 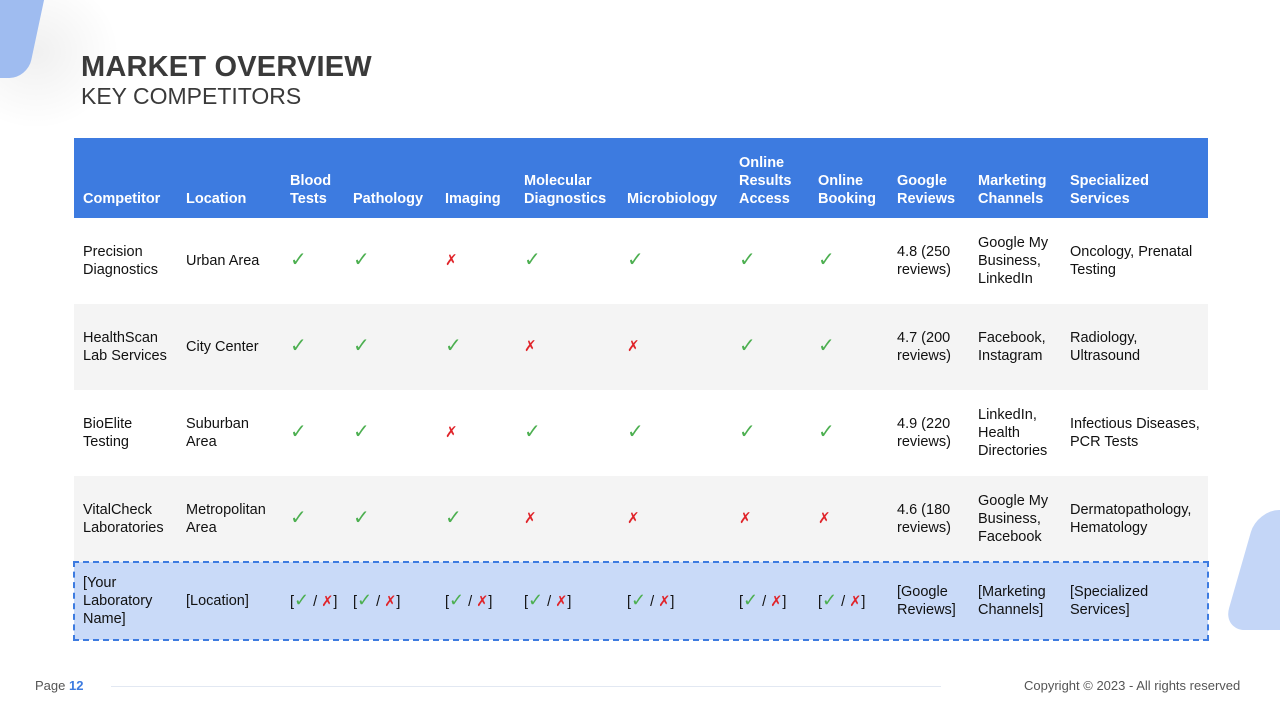 What do you see at coordinates (122, 199) in the screenshot?
I see `header-competitor: Competitor` at bounding box center [122, 199].